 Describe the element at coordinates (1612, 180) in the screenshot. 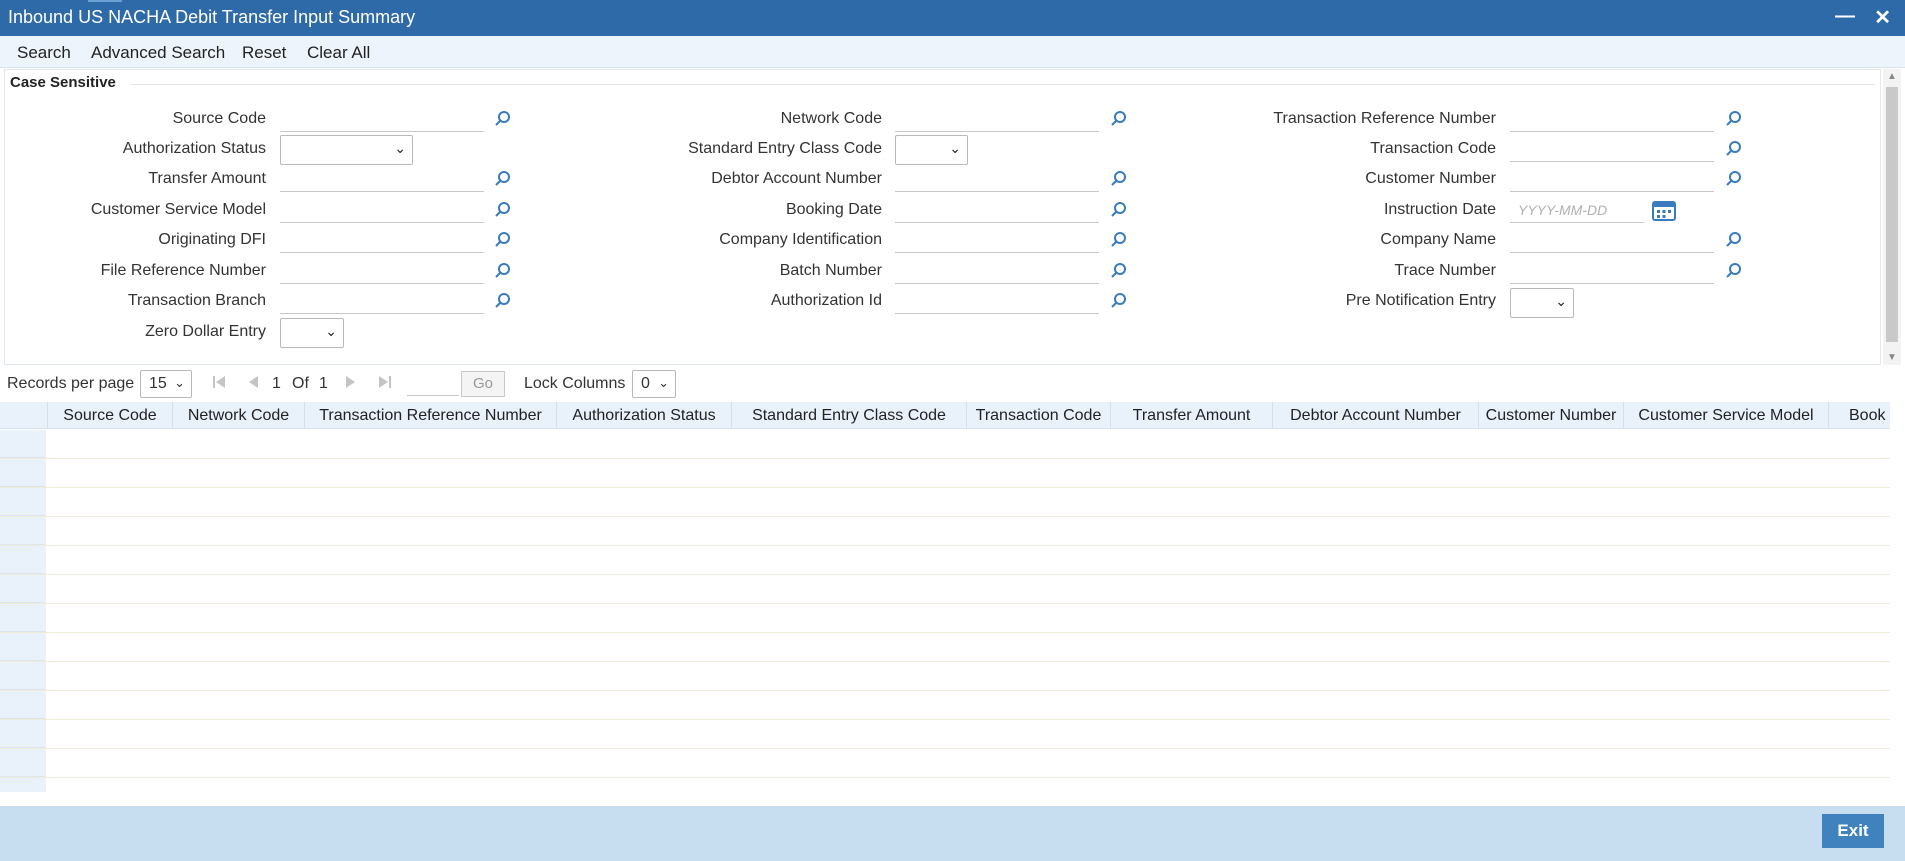

I see `customer-number-input` at that location.